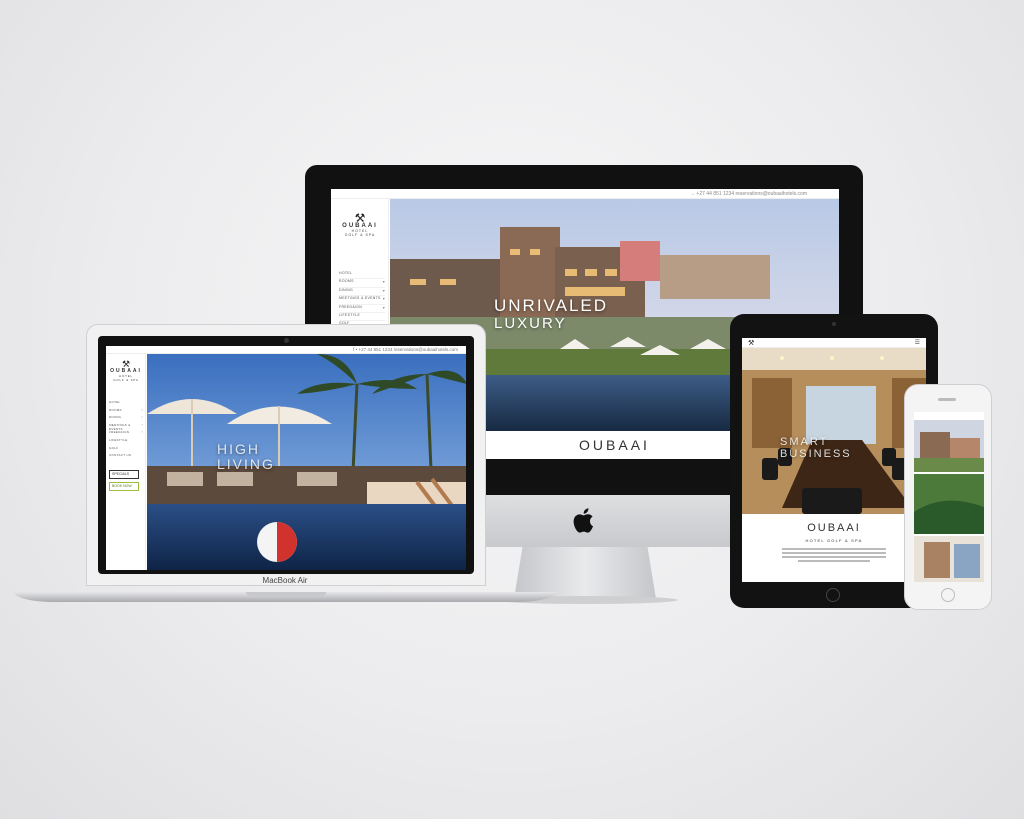 This screenshot has height=819, width=1024. I want to click on hero-title-line1: SMART, so click(804, 442).